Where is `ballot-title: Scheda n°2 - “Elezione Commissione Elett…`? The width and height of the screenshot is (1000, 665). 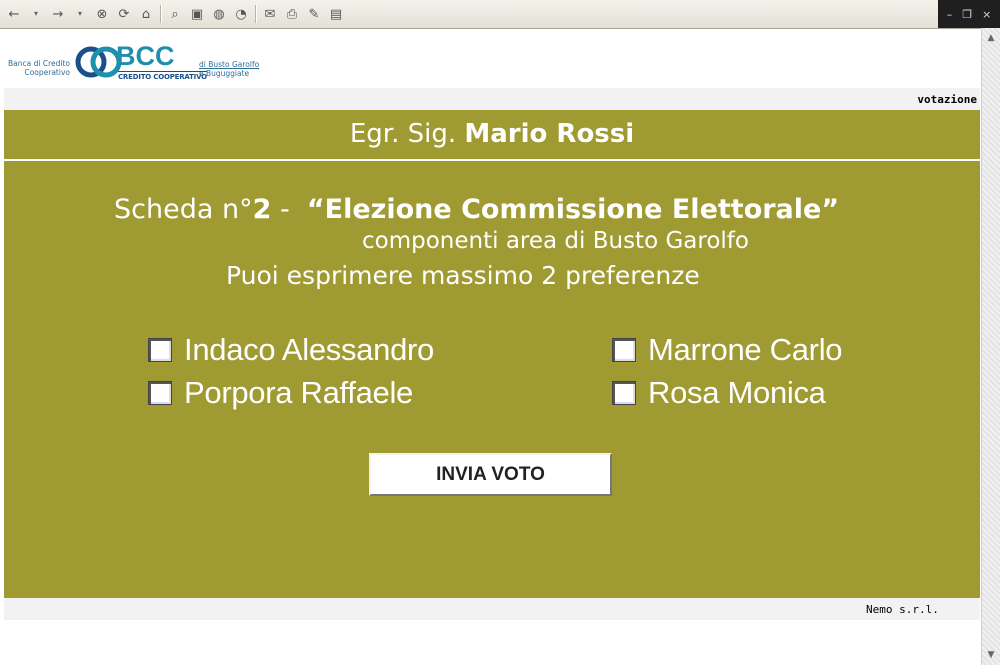
ballot-title: Scheda n°2 - “Elezione Commissione Elett… is located at coordinates (476, 209).